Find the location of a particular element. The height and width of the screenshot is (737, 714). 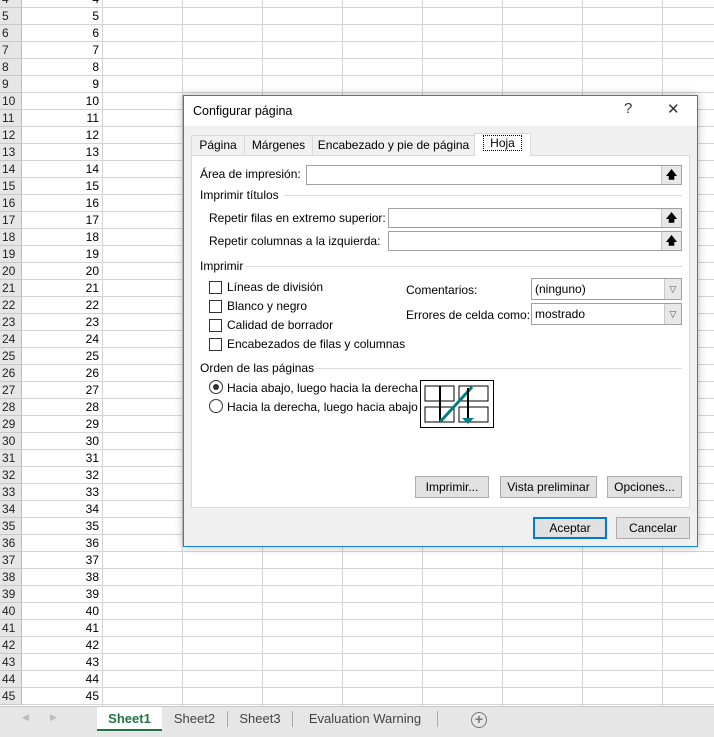

cell-a: 10 is located at coordinates (62, 101).